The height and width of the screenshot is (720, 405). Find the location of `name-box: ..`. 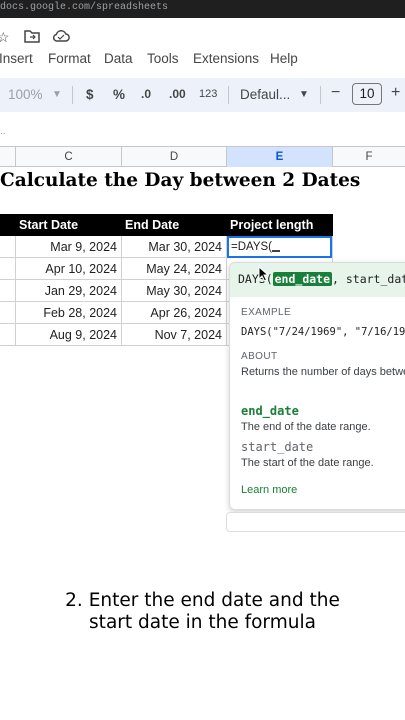

name-box: .. is located at coordinates (3, 131).